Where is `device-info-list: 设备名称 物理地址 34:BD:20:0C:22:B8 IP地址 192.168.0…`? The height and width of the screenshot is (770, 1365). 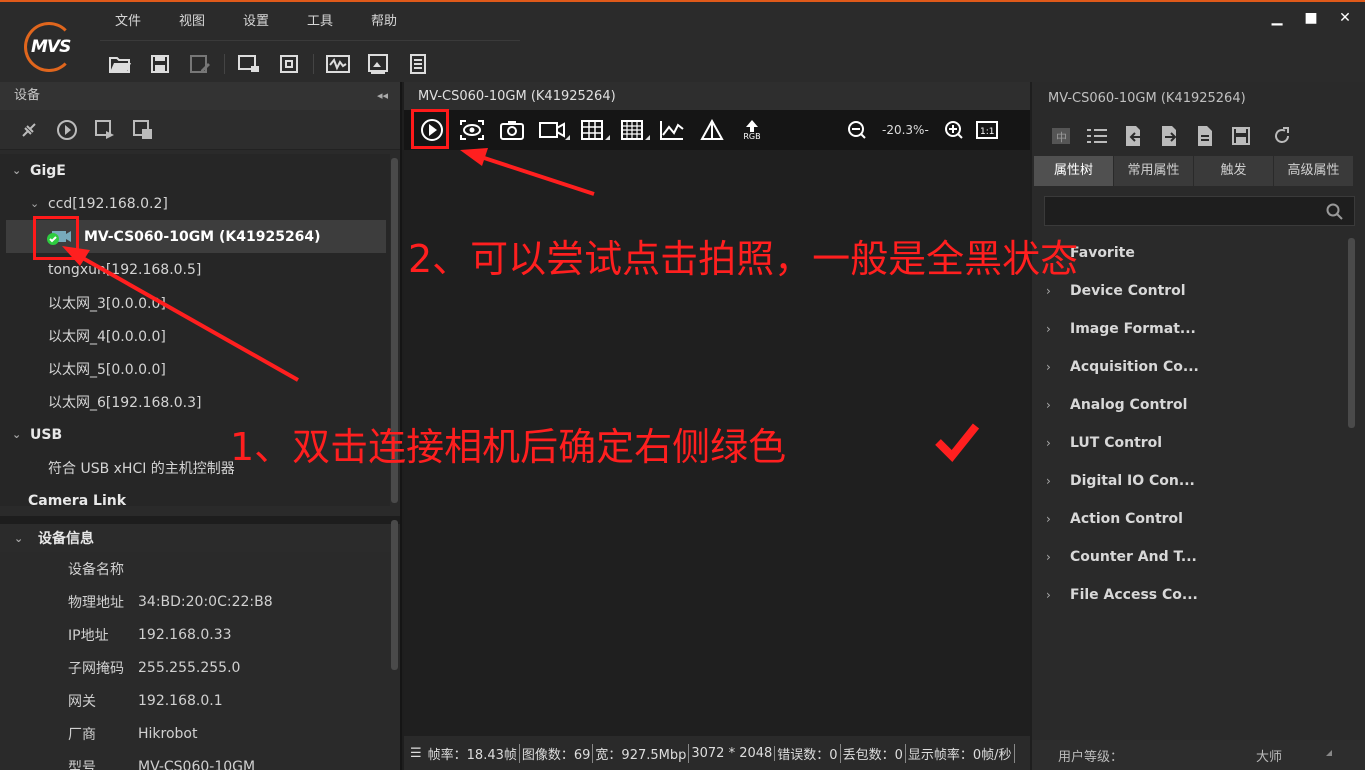 device-info-list: 设备名称 物理地址 34:BD:20:0C:22:B8 IP地址 192.168.0… is located at coordinates (195, 661).